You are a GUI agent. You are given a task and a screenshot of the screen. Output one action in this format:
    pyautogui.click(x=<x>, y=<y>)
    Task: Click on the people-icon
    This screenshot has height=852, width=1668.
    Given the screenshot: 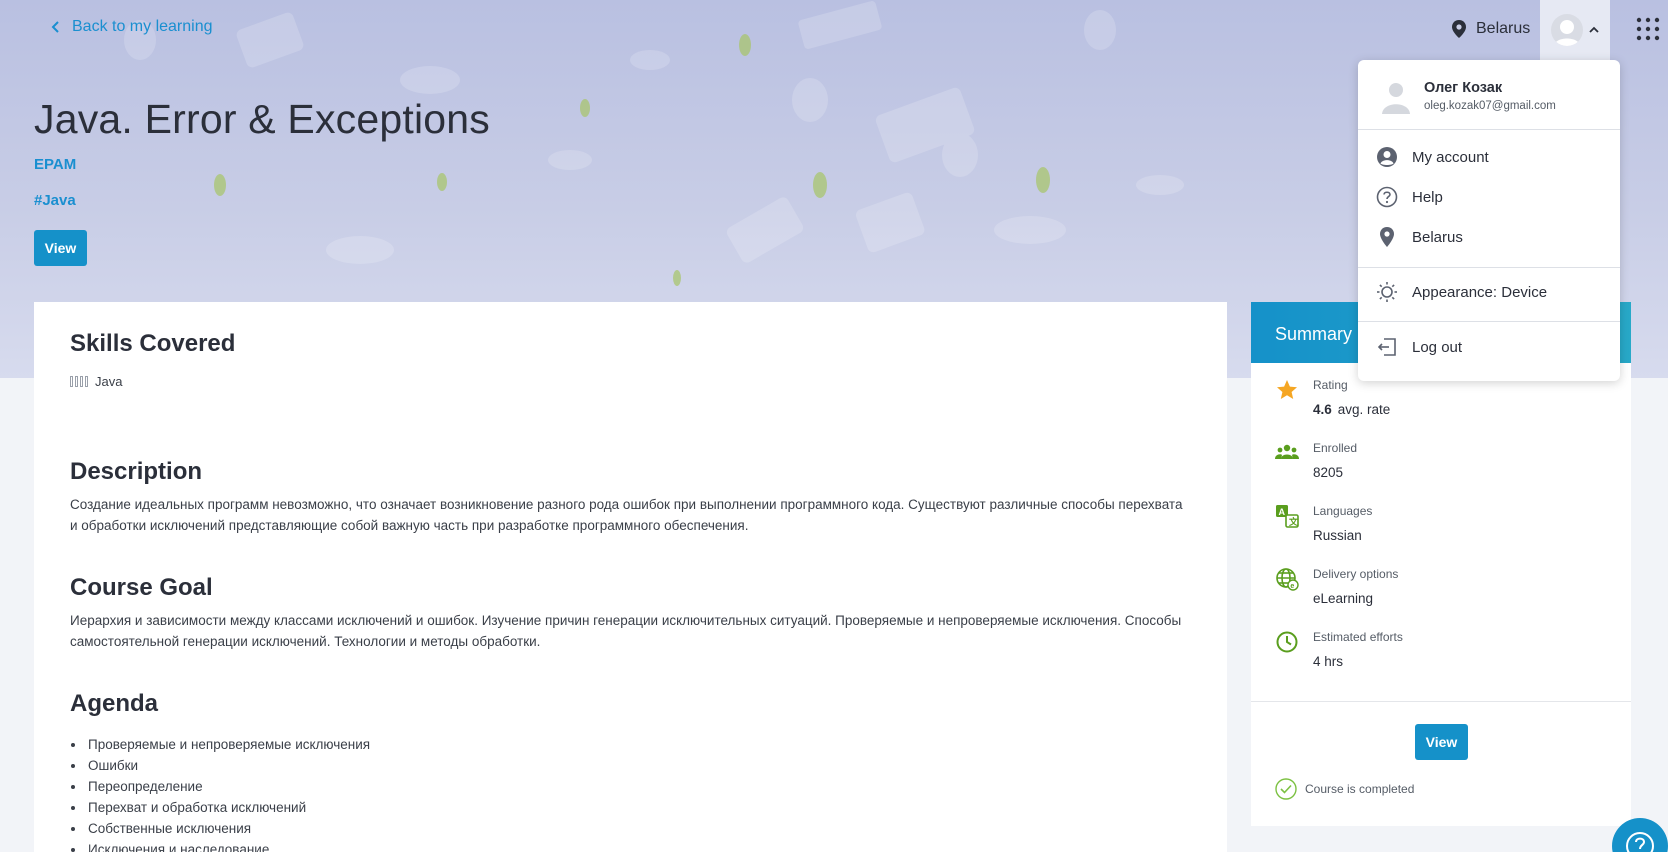 What is the action you would take?
    pyautogui.click(x=1287, y=451)
    